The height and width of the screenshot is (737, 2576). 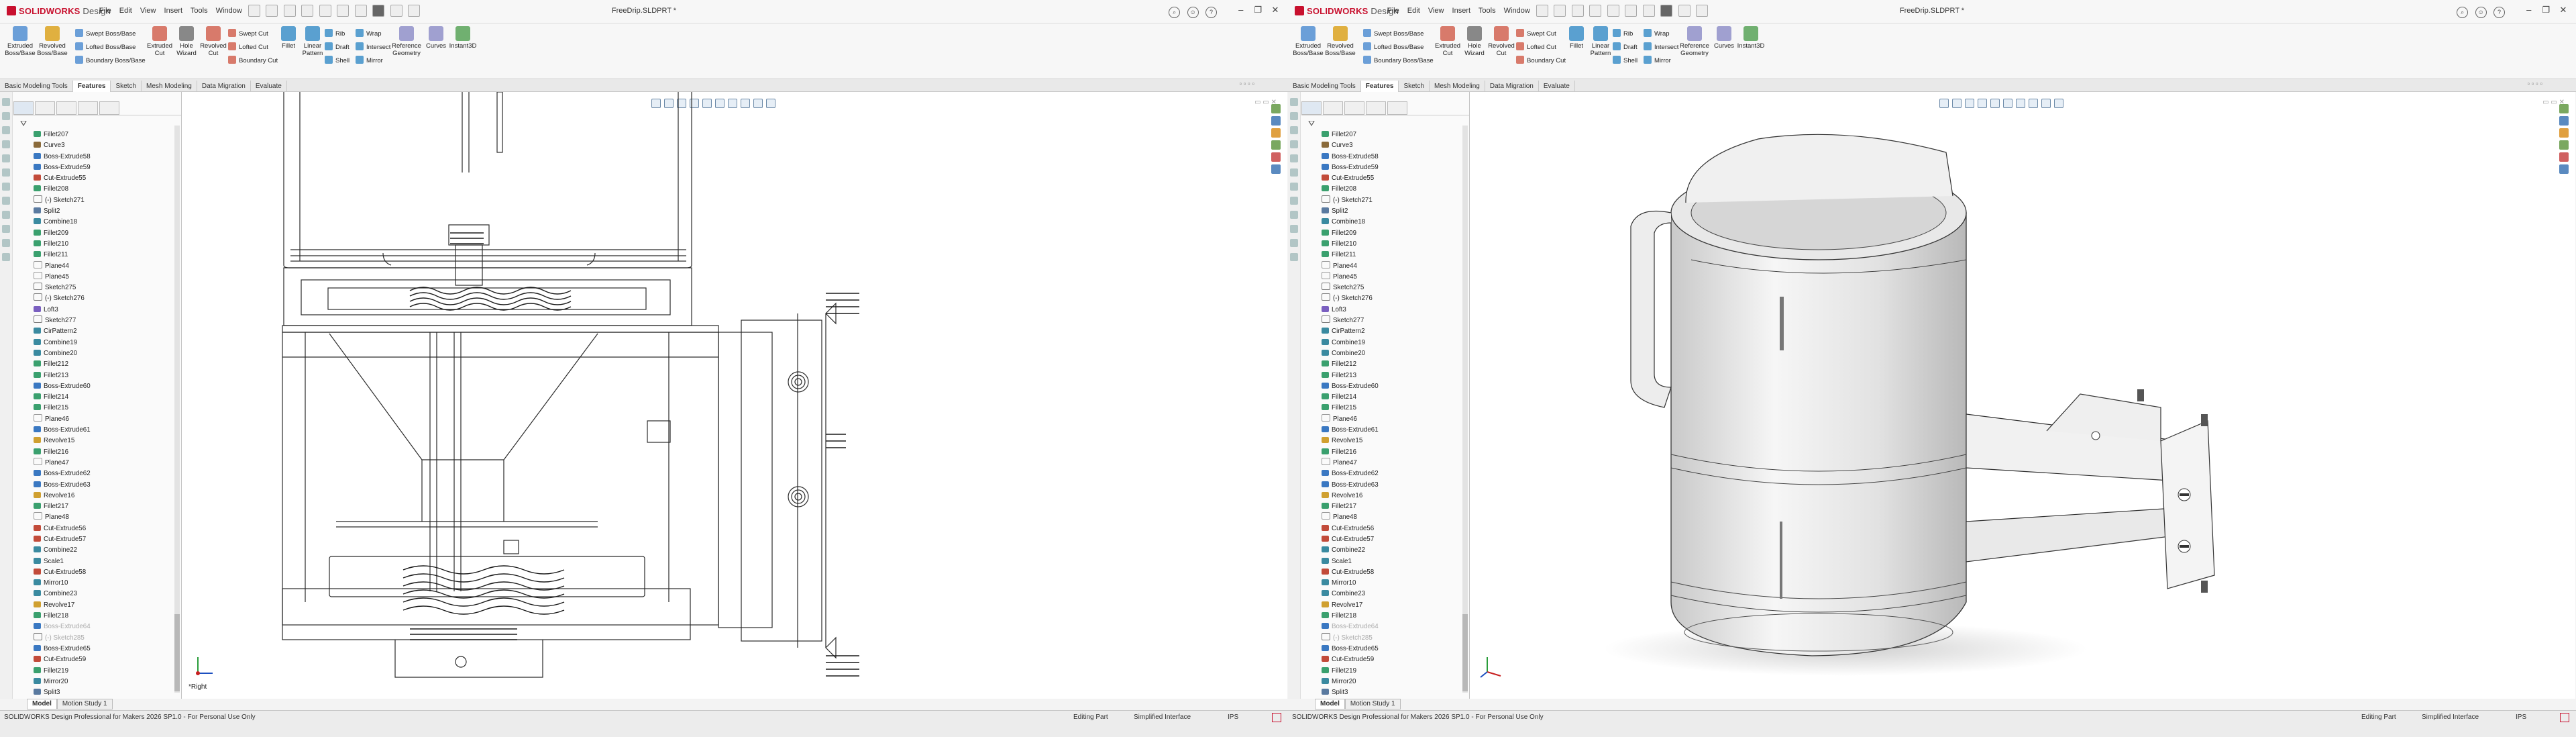 What do you see at coordinates (99, 320) in the screenshot?
I see `feature-tree-item: Sketch277` at bounding box center [99, 320].